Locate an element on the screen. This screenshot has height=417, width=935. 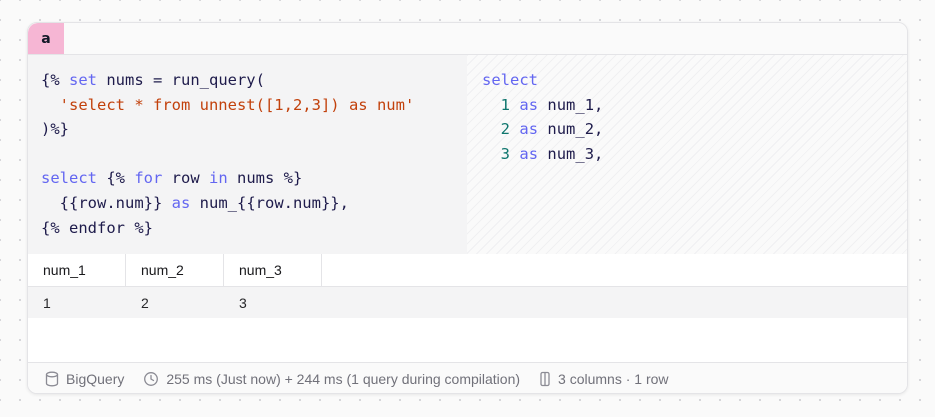
result-shape-indicator: 3 columns · 1 row is located at coordinates (604, 378).